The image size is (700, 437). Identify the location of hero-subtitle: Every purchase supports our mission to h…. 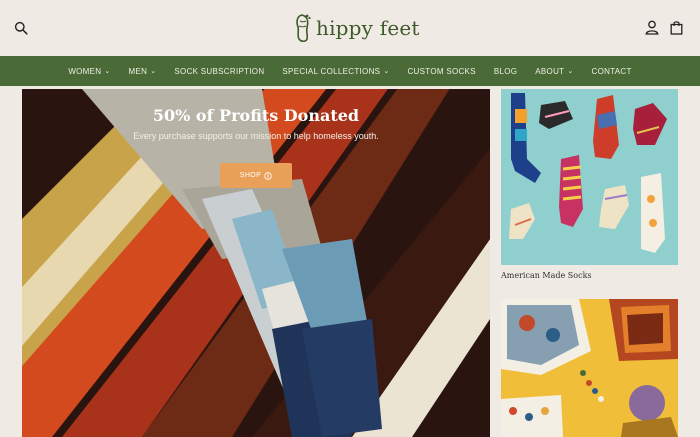
(256, 136).